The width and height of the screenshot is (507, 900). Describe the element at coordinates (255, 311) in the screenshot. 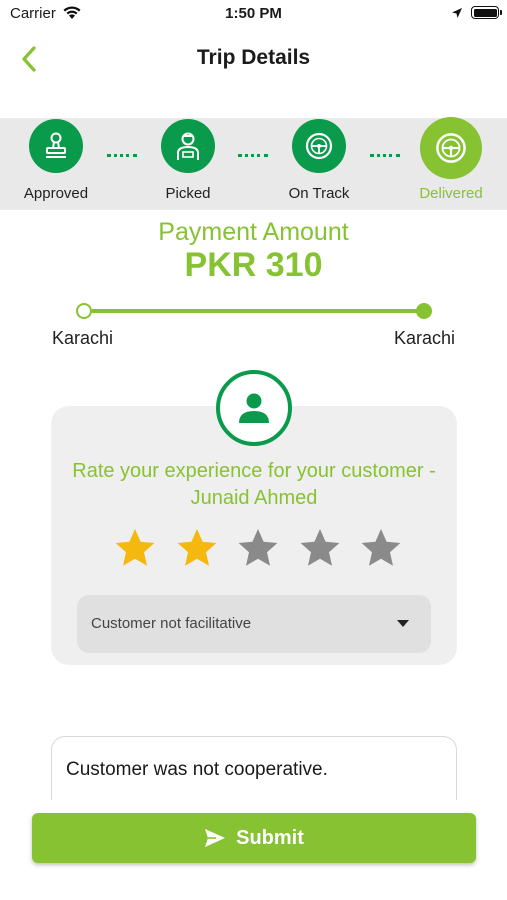

I see `route-line` at that location.